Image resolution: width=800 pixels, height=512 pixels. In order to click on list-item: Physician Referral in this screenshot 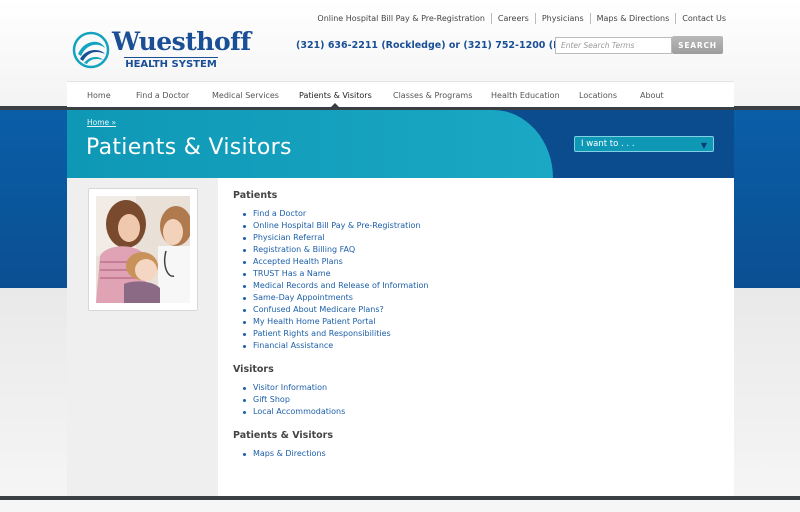, I will do `click(336, 238)`.